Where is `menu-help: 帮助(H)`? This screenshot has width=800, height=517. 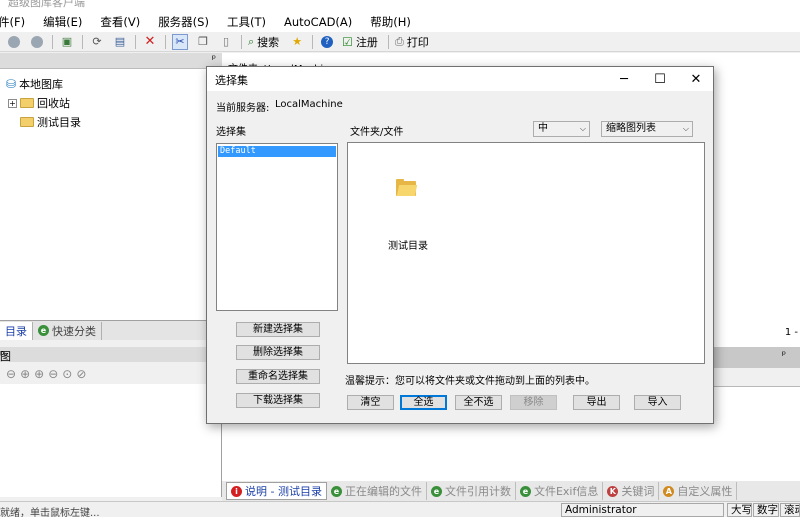
menu-help: 帮助(H) is located at coordinates (390, 22).